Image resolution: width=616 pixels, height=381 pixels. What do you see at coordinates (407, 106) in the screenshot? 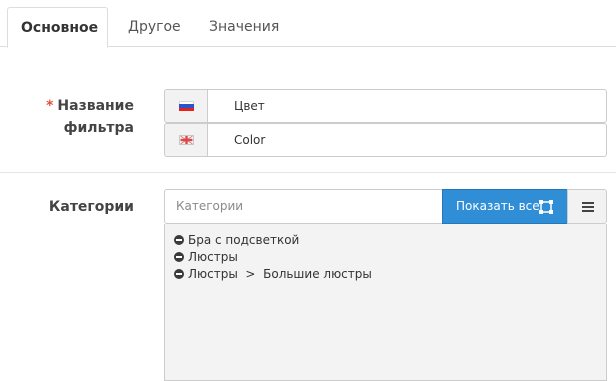
I see `filter-name-input-ru: Цвет` at bounding box center [407, 106].